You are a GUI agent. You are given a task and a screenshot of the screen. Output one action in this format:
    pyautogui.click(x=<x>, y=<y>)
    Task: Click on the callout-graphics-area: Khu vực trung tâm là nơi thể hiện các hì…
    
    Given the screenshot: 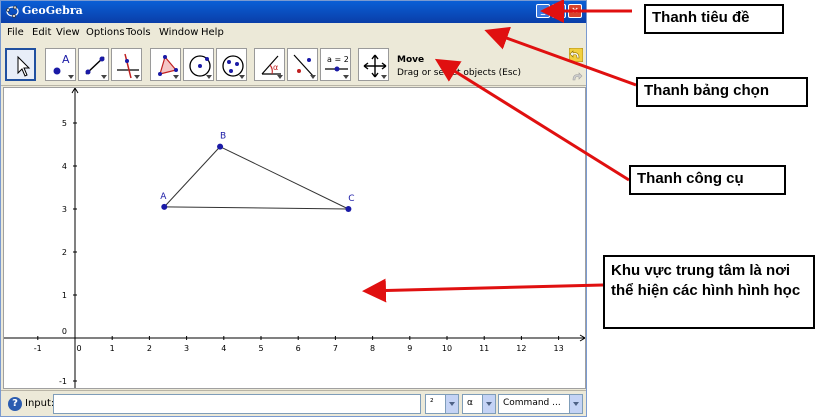 What is the action you would take?
    pyautogui.click(x=709, y=292)
    